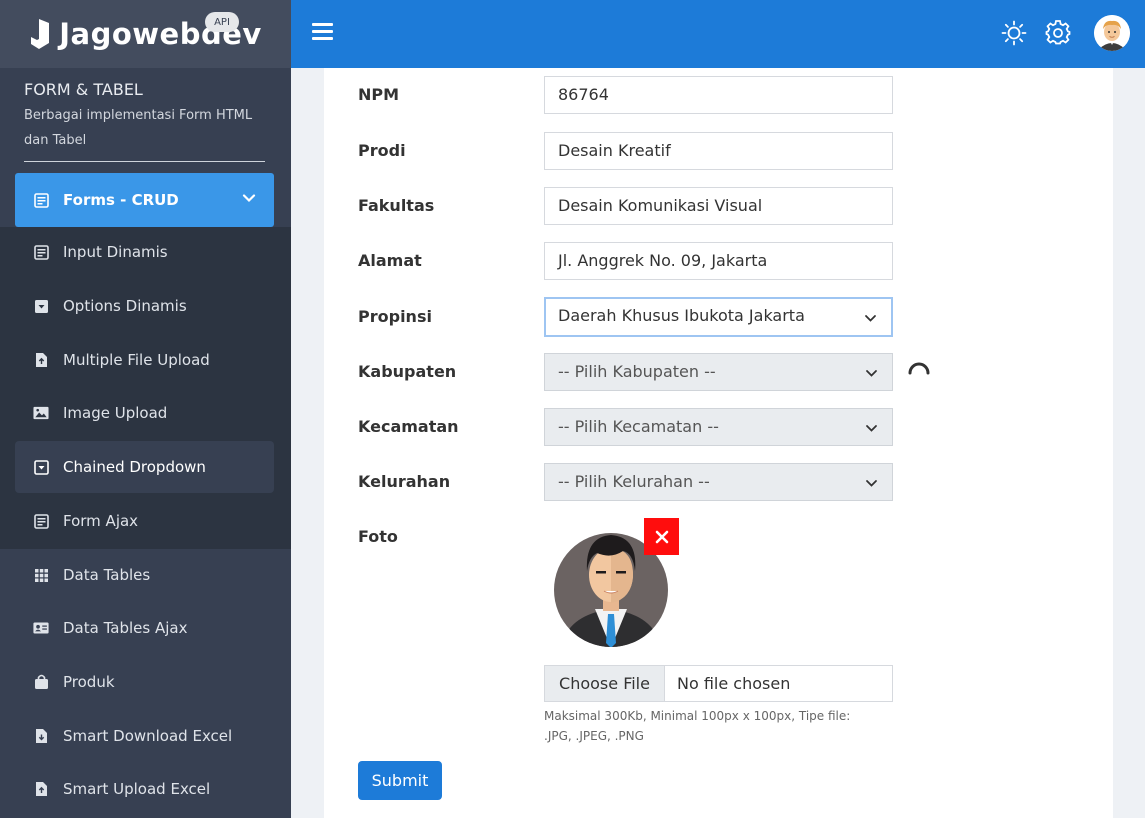  I want to click on sidebar-item-smart-download-excel: Smart Download Excel, so click(144, 736).